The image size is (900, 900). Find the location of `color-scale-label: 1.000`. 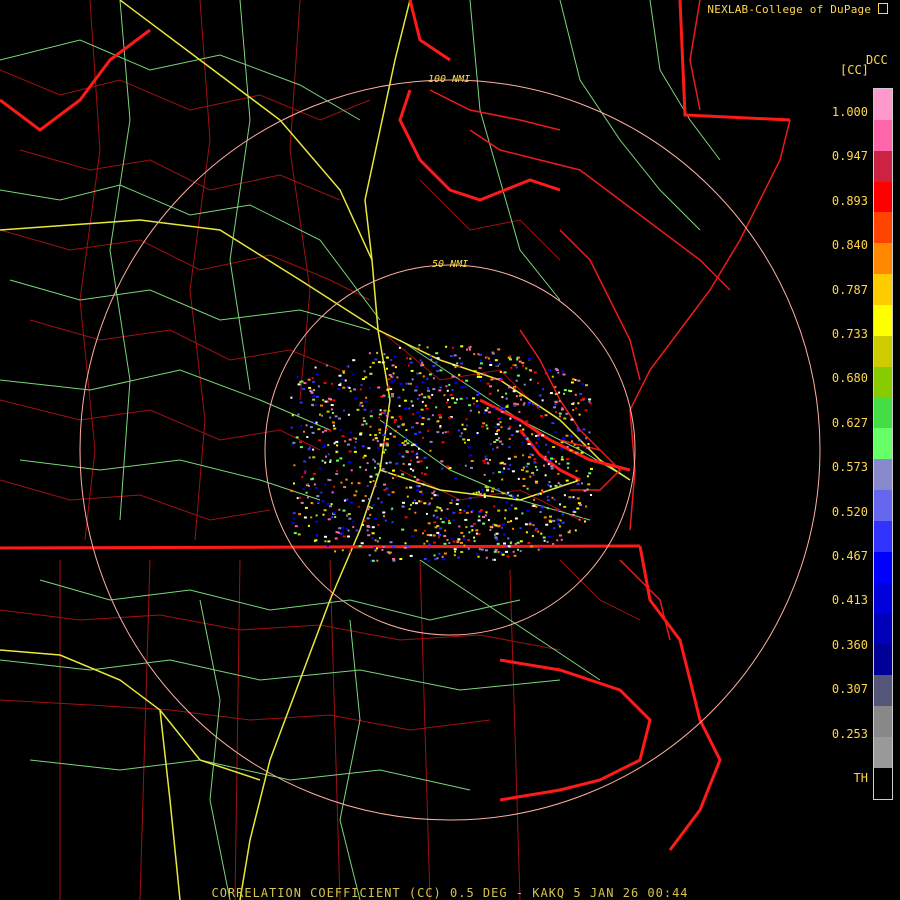

color-scale-label: 1.000 is located at coordinates (849, 112).